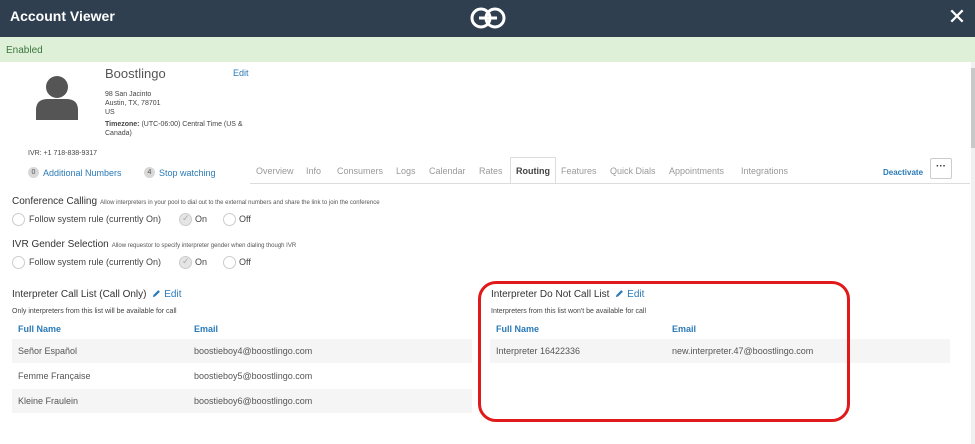 The width and height of the screenshot is (975, 444). Describe the element at coordinates (63, 153) in the screenshot. I see `ivr-number: IVR: +1 718-838-9317` at that location.